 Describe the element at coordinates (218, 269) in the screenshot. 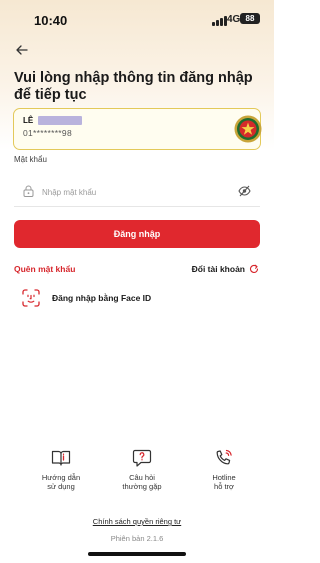

I see `switch-account-label: Đổi tài khoản` at that location.